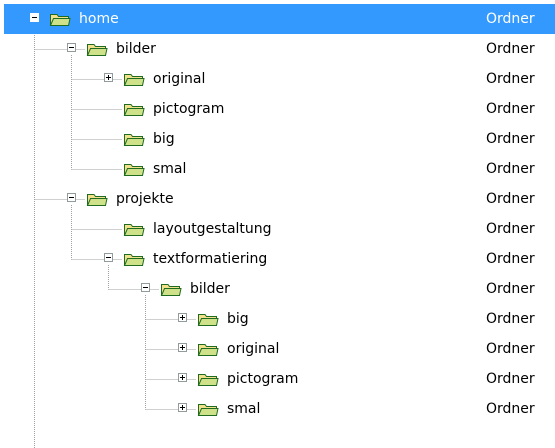 The image size is (555, 448). I want to click on tree-row: home Ordner, so click(279, 19).